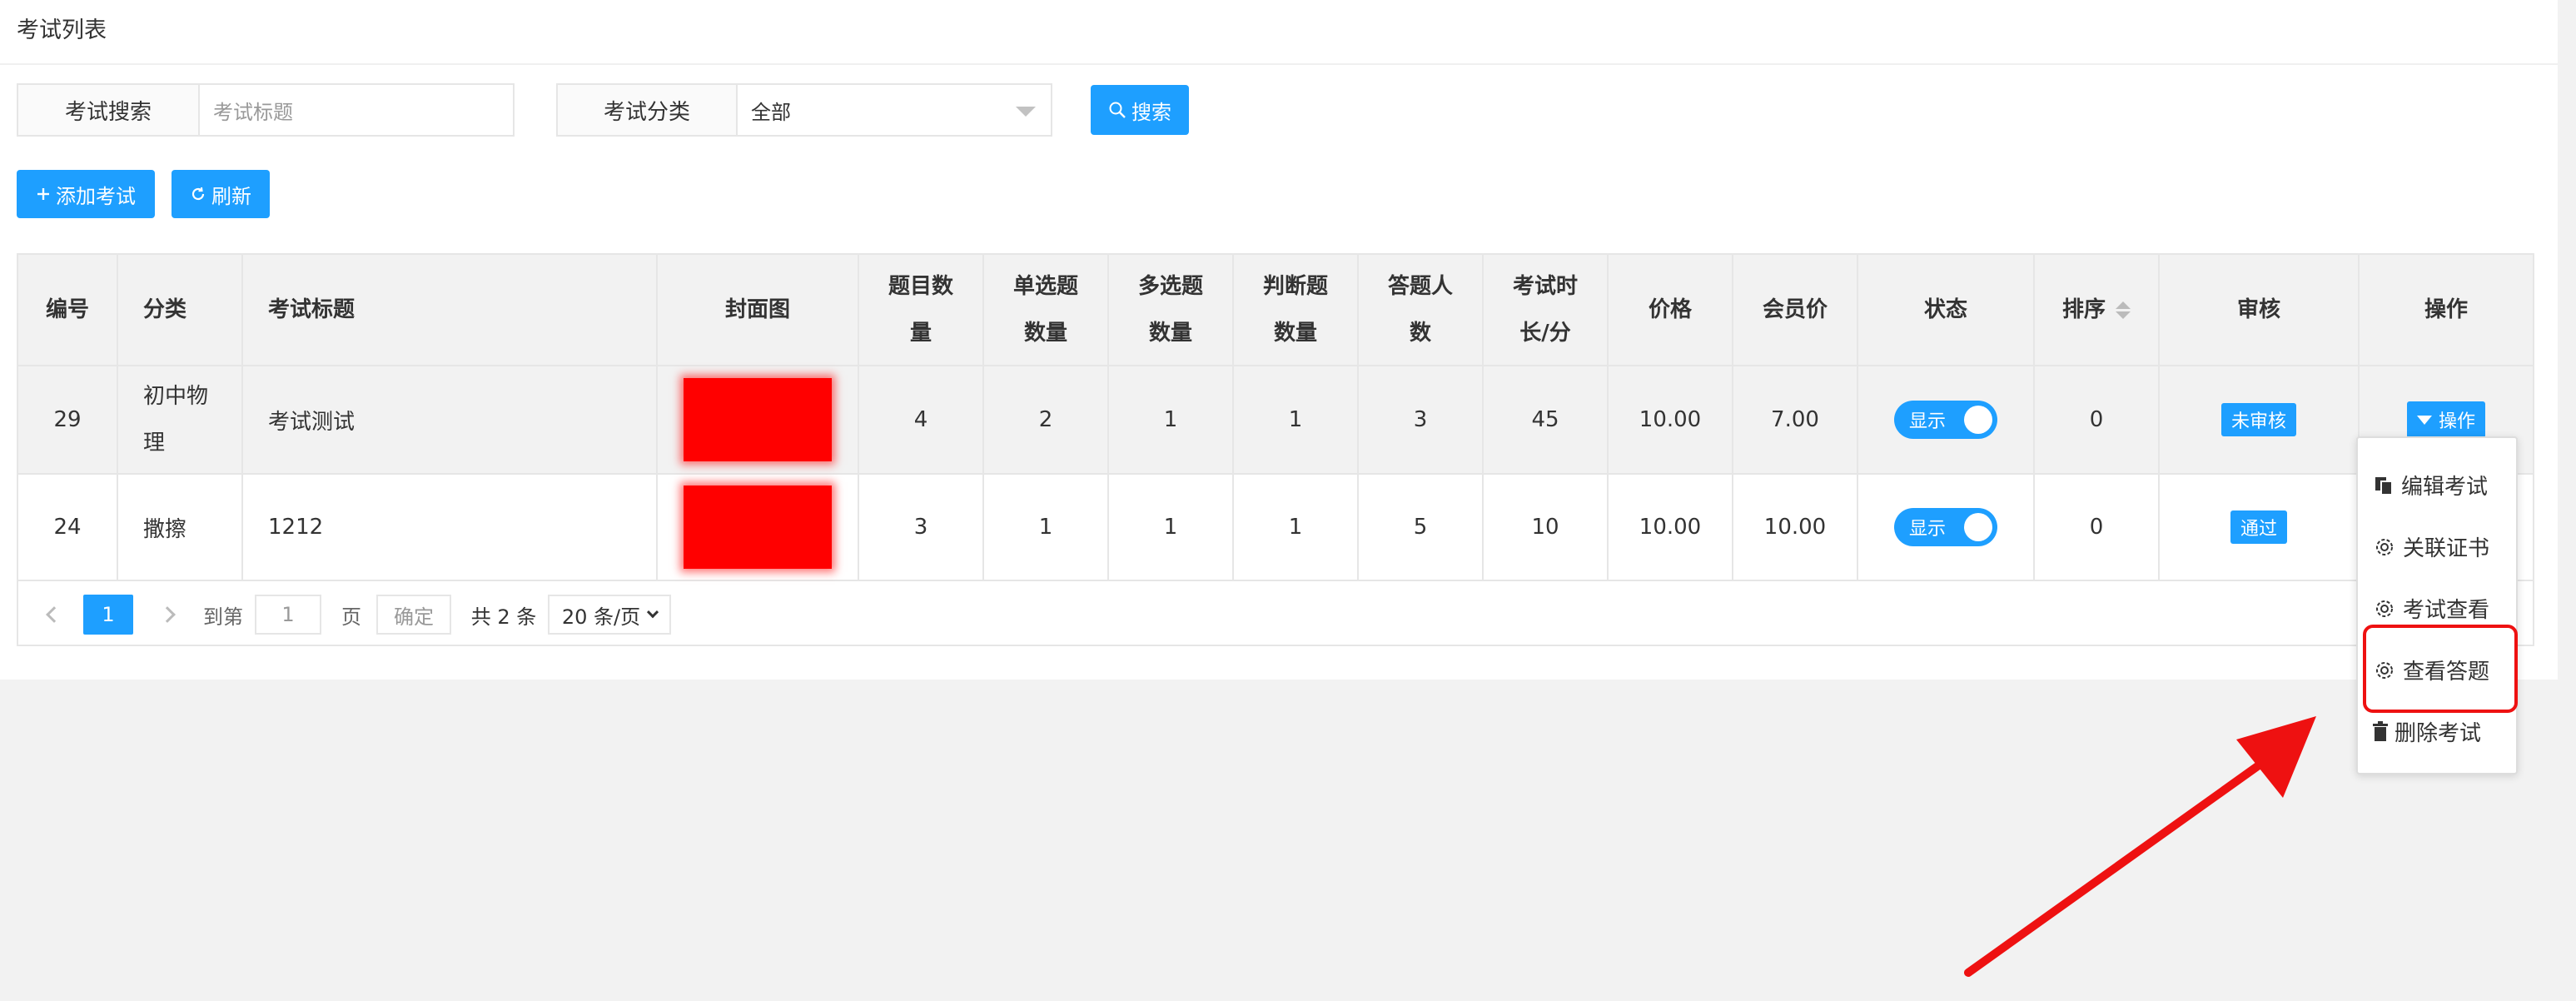  Describe the element at coordinates (2140, 846) in the screenshot. I see `arrow-annotation` at that location.